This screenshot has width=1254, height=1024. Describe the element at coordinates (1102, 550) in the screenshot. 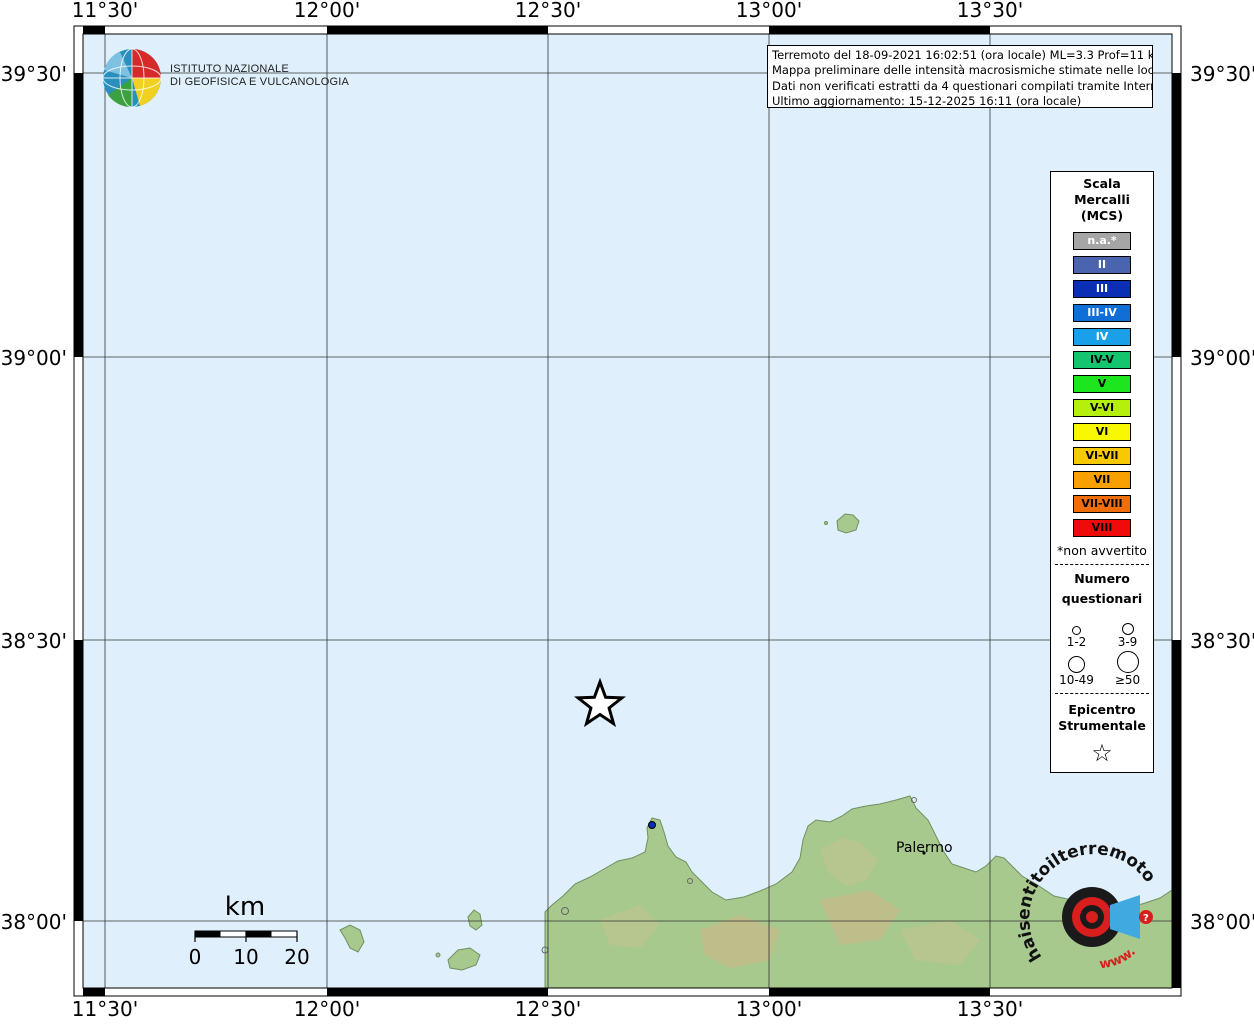

I see `na-note: *non avvertito` at that location.